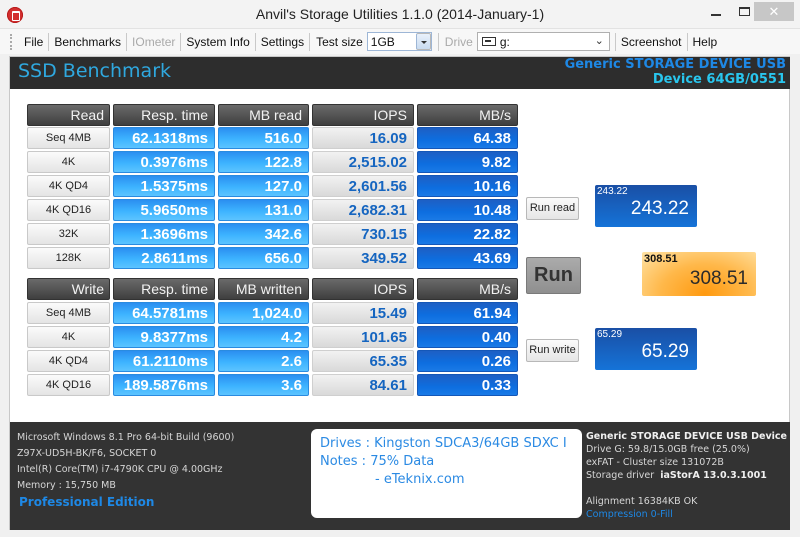 The width and height of the screenshot is (800, 537). I want to click on read-row: Seq 4MB 62.1318ms 516.0 16.09 64.38, so click(272, 138).